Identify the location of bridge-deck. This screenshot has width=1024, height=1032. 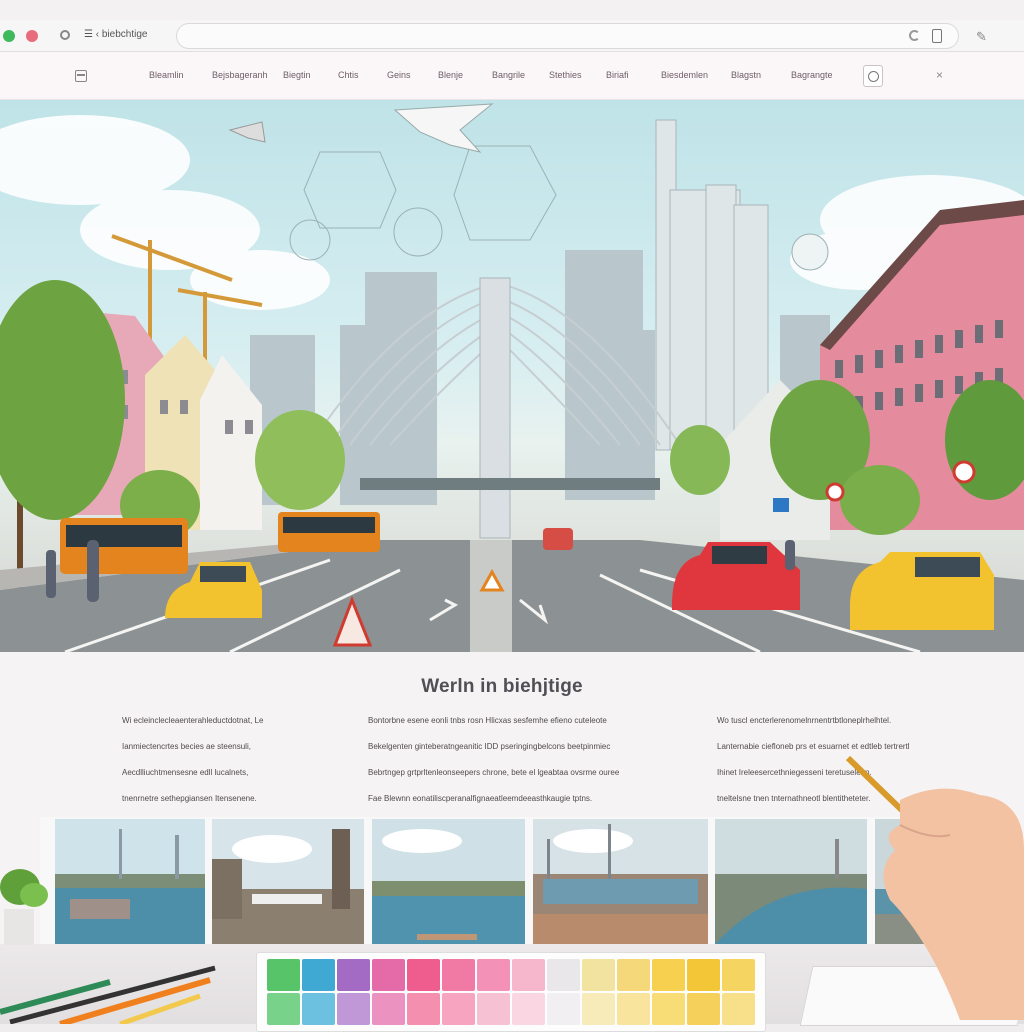
(510, 484).